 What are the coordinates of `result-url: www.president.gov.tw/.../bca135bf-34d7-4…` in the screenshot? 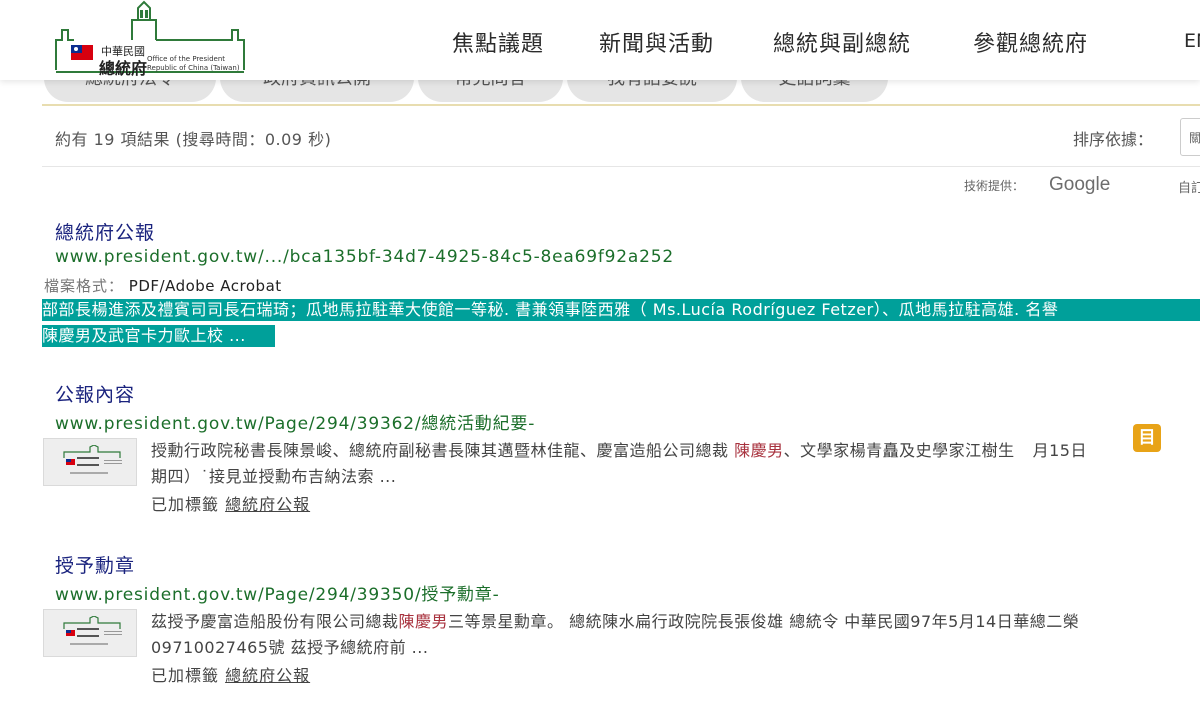 It's located at (364, 257).